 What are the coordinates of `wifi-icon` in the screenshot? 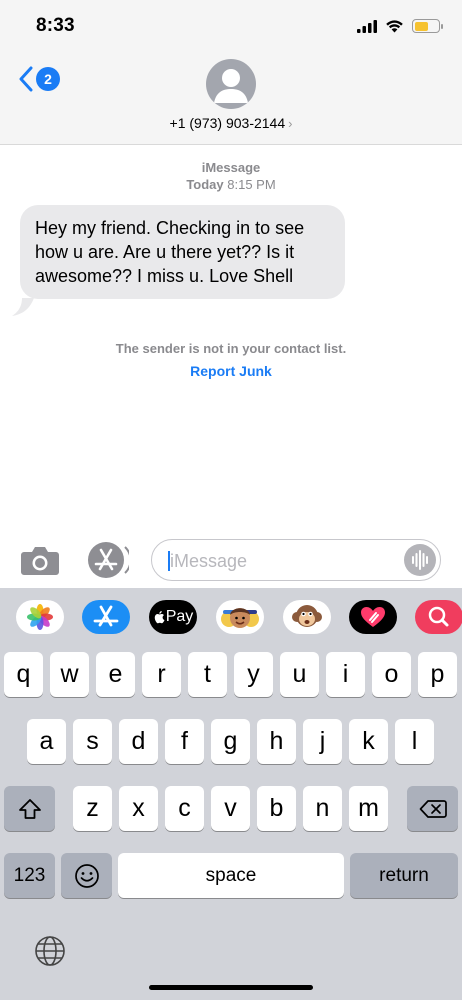 It's located at (394, 26).